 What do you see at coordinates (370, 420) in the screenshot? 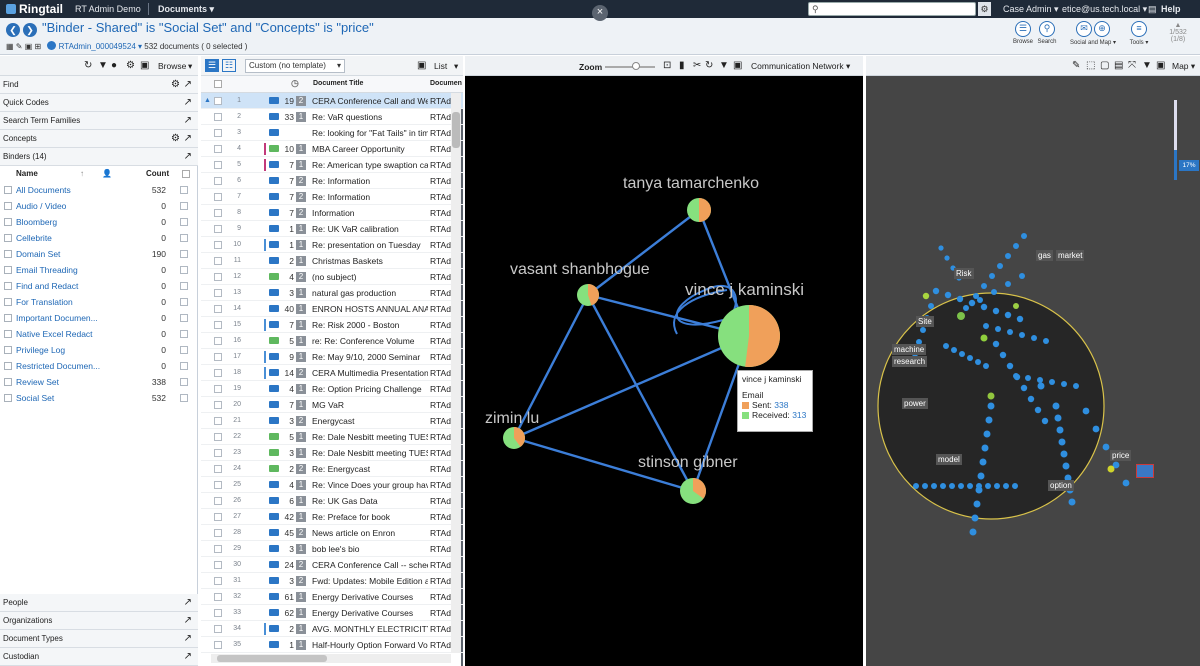
I see `document-title: Energycast` at bounding box center [370, 420].